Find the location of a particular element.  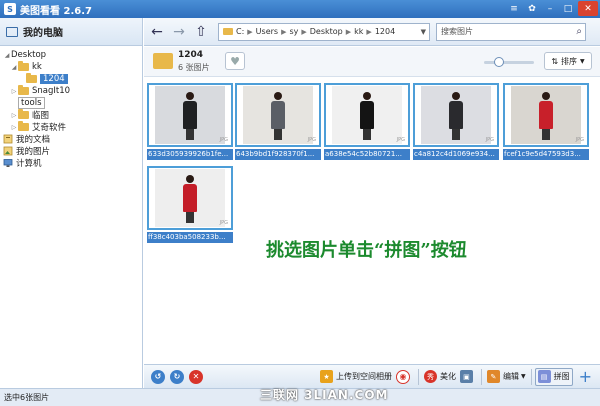

zoom-slider is located at coordinates (509, 62).